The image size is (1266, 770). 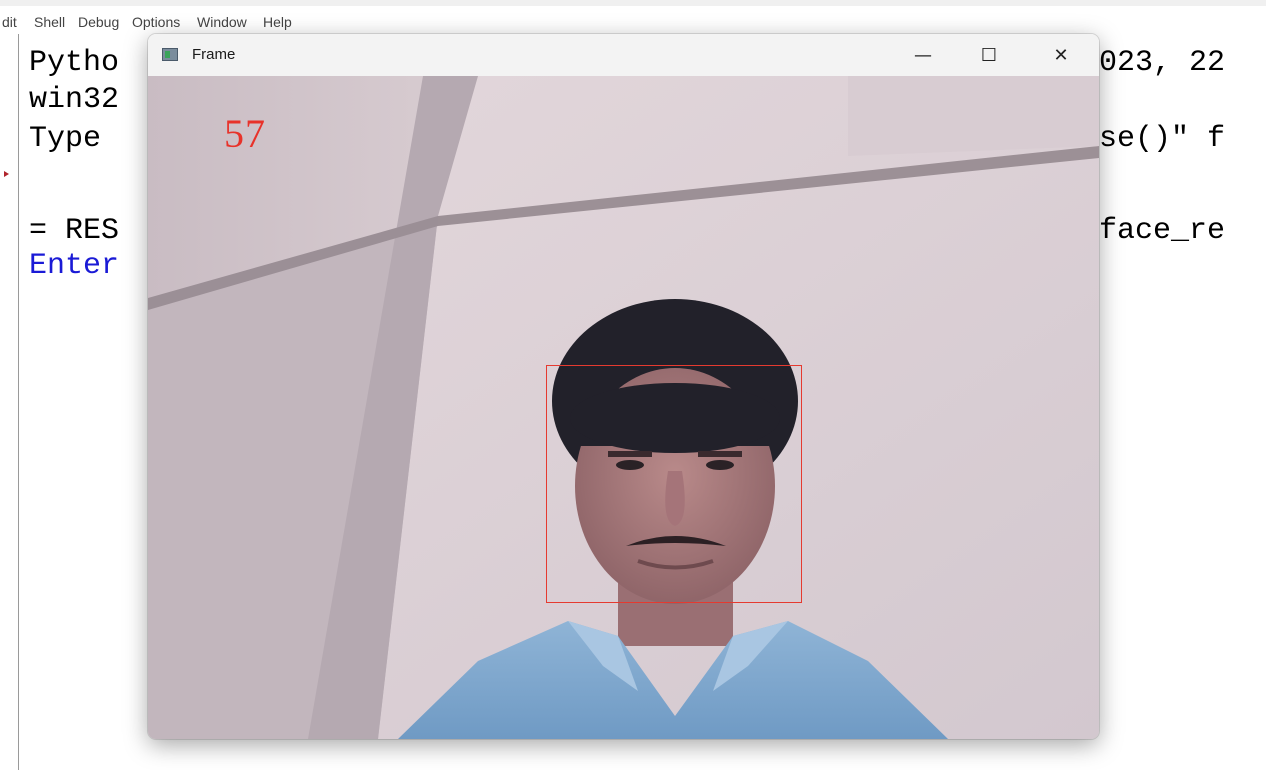 I want to click on idle-menubar: dit Shell Debug Options Window Help, so click(x=633, y=15).